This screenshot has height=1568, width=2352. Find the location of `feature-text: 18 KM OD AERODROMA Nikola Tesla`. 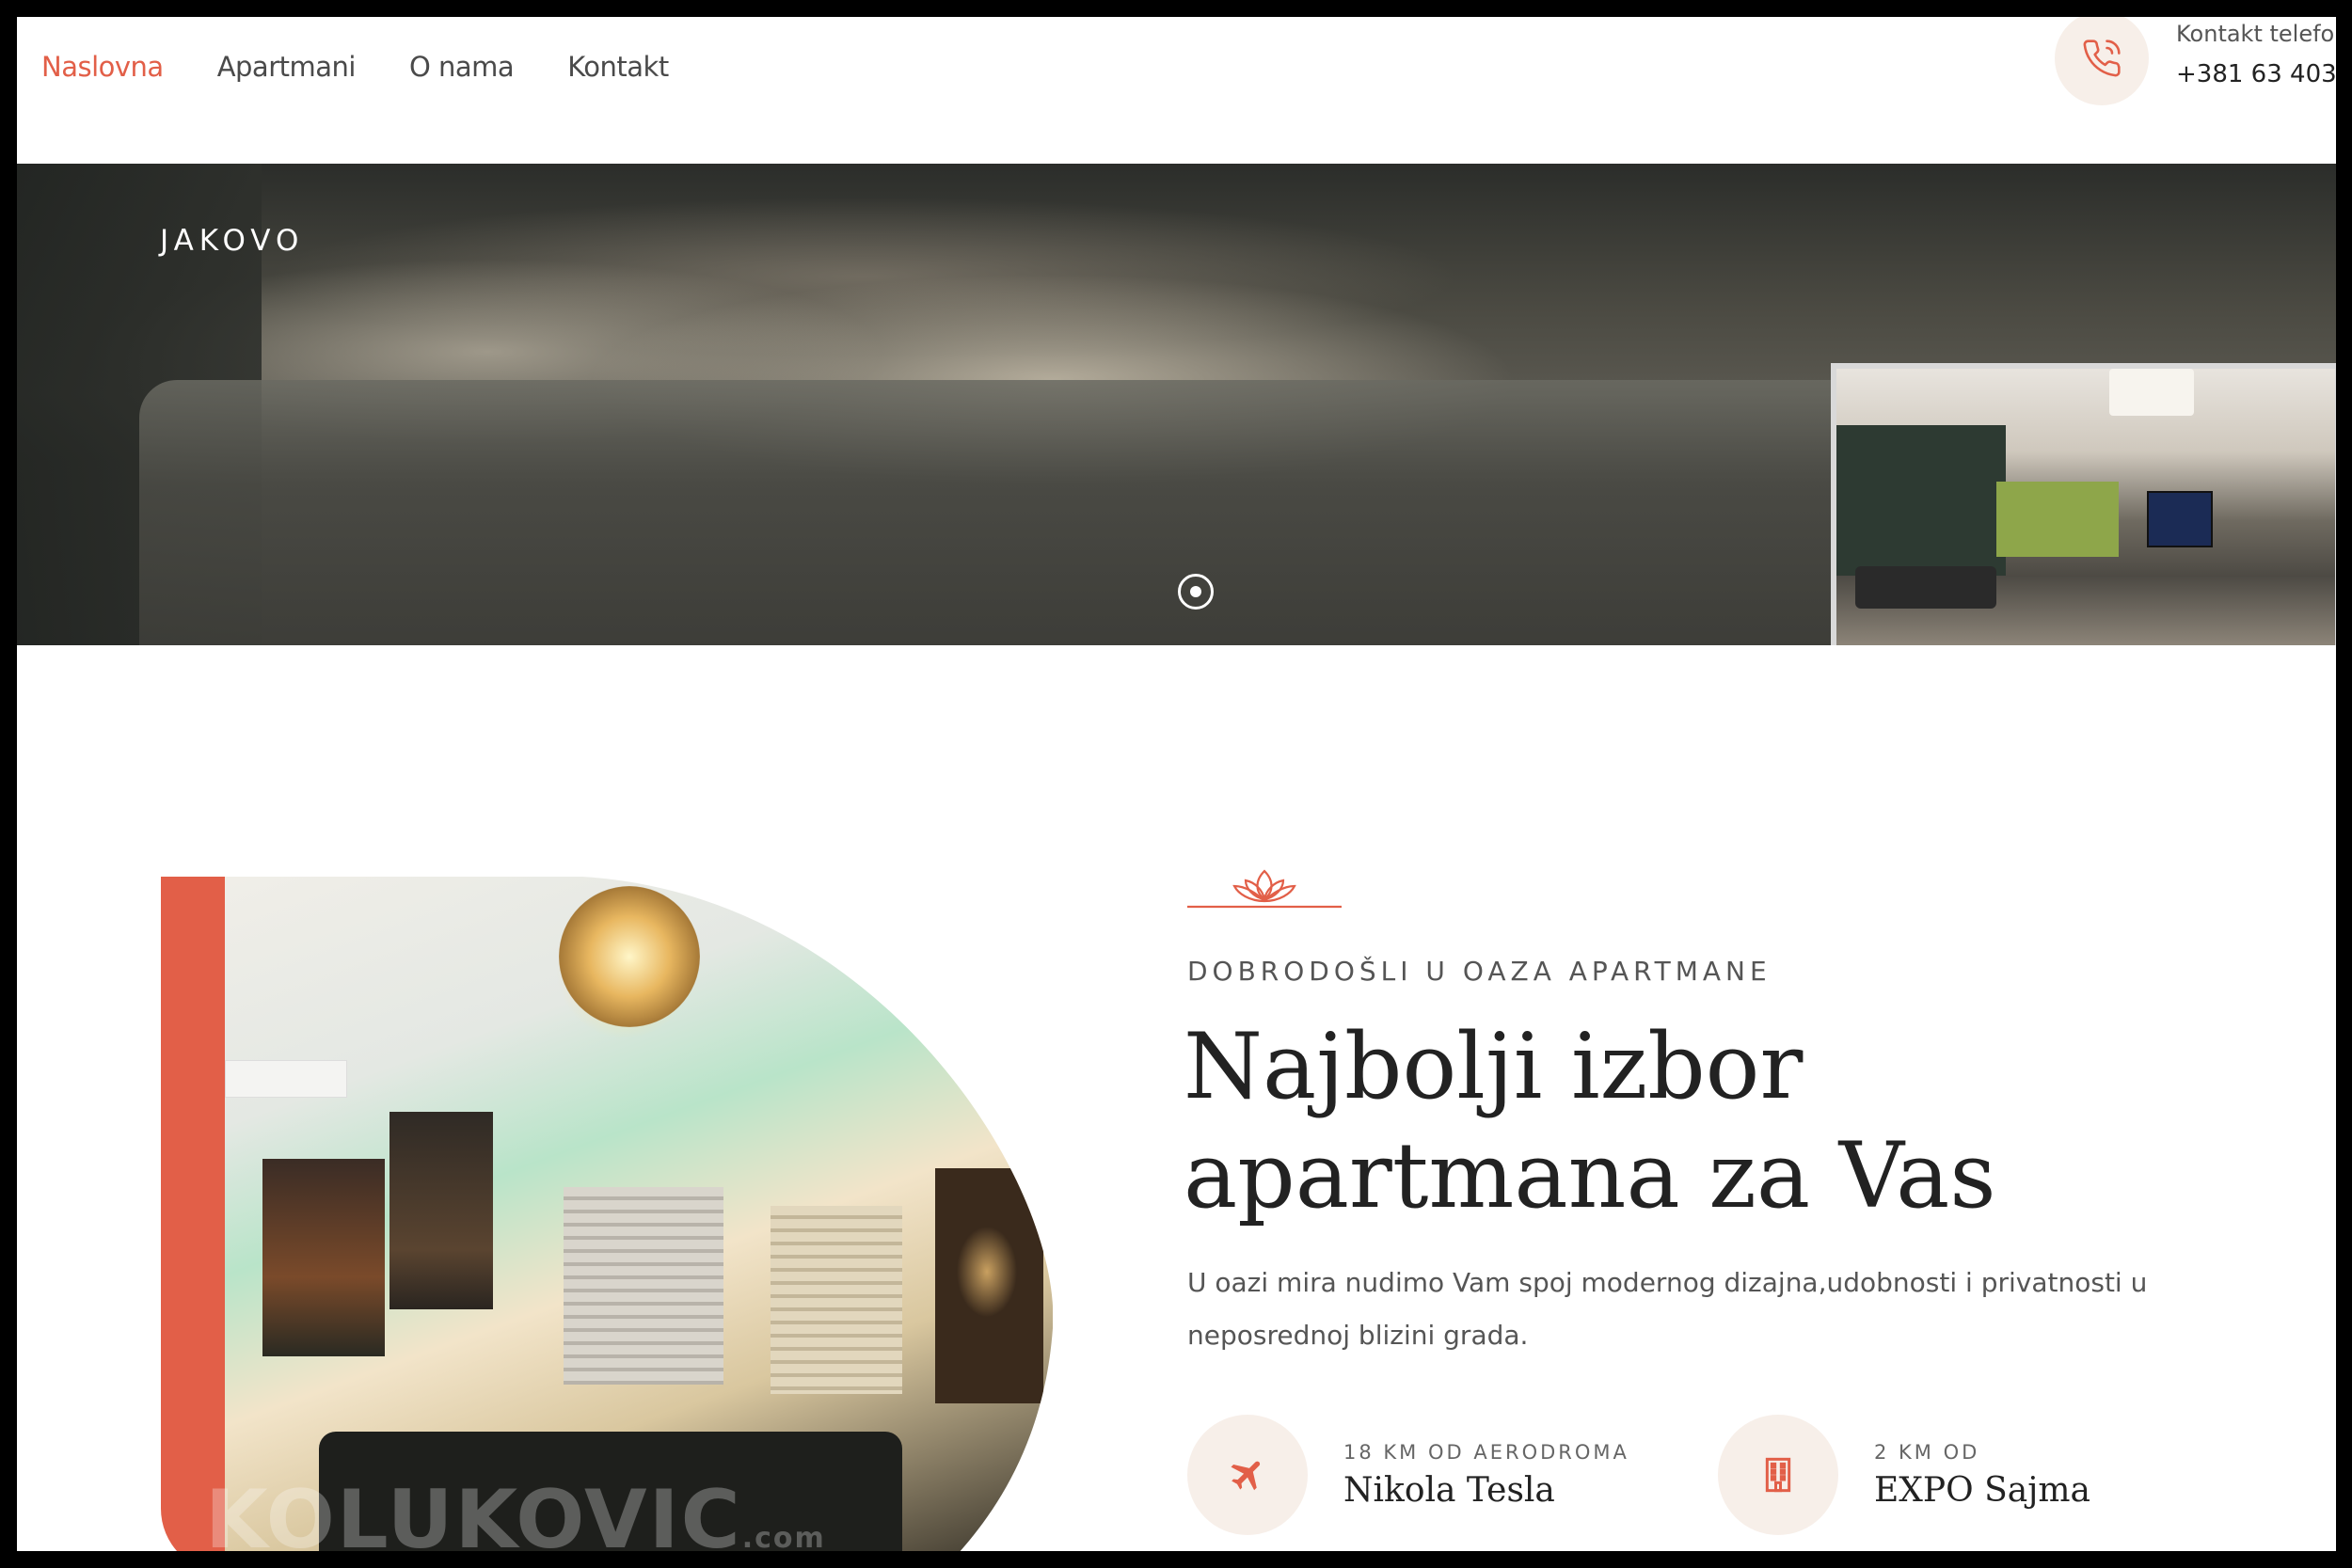

feature-text: 18 KM OD AERODROMA Nikola Tesla is located at coordinates (1486, 1476).